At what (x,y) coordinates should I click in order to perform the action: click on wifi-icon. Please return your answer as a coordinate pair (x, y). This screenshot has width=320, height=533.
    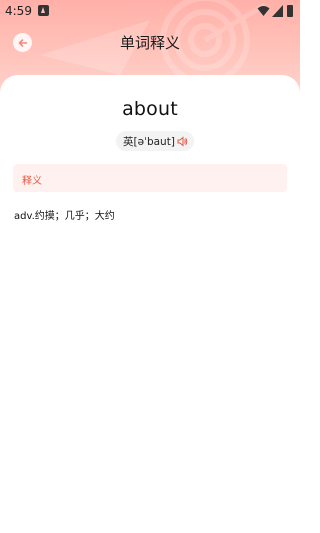
    Looking at the image, I should click on (263, 11).